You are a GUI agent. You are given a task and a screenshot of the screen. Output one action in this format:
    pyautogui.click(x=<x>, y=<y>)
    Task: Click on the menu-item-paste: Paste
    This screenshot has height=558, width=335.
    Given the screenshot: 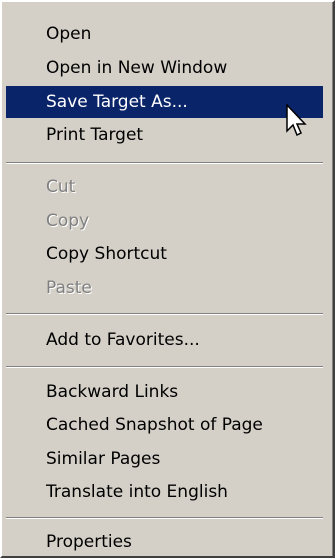 What is the action you would take?
    pyautogui.click(x=69, y=288)
    